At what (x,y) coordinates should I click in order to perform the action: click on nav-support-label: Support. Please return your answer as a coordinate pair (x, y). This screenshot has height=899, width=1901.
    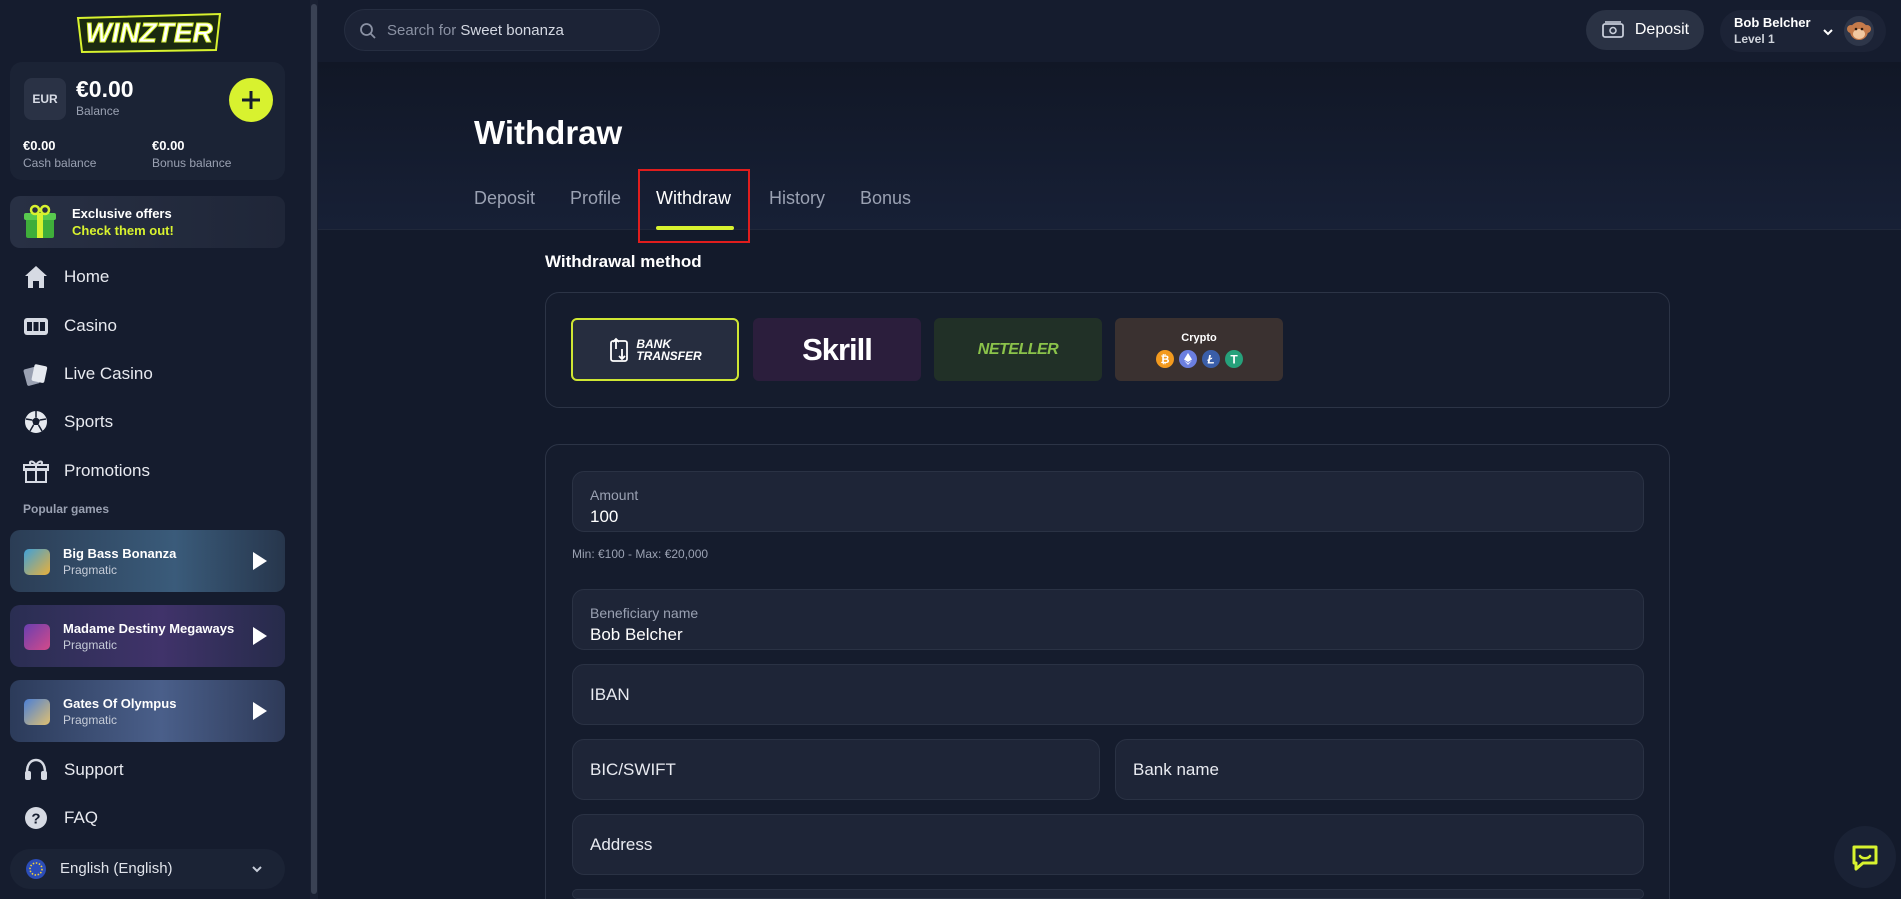
    Looking at the image, I should click on (94, 769).